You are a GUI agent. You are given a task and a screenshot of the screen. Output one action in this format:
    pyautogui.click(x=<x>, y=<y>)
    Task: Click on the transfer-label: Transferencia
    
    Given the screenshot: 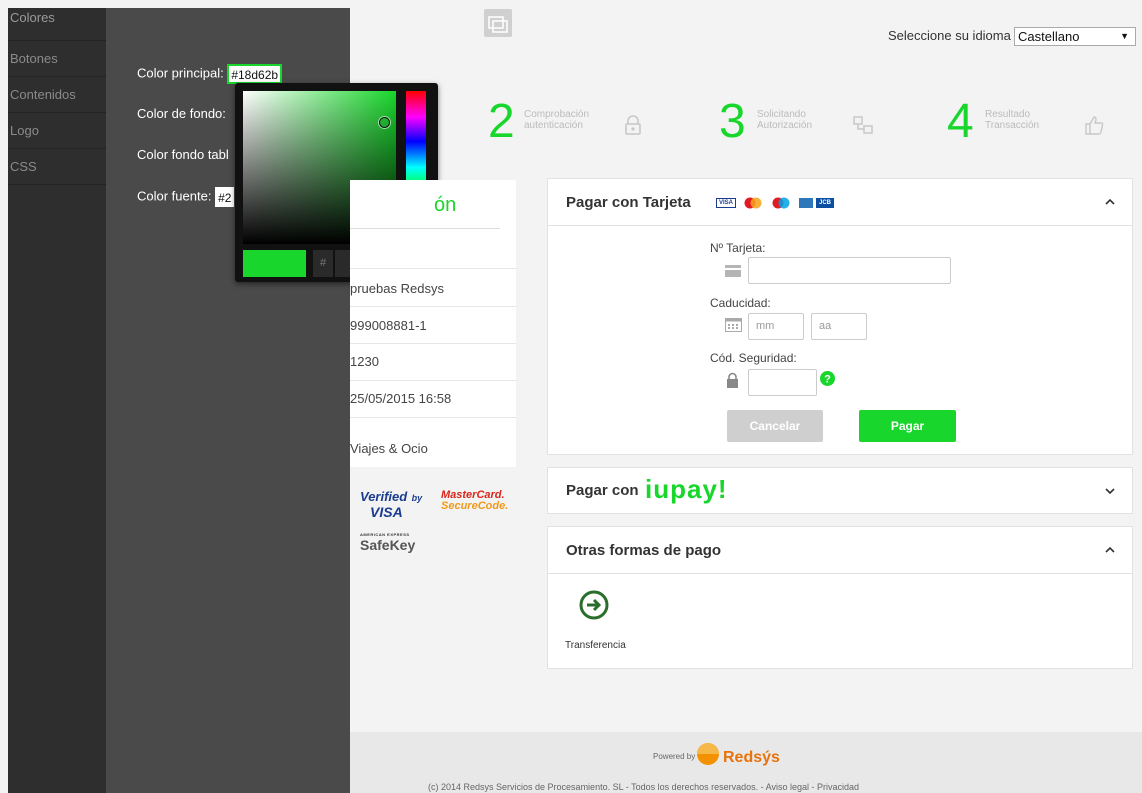 What is the action you would take?
    pyautogui.click(x=595, y=645)
    